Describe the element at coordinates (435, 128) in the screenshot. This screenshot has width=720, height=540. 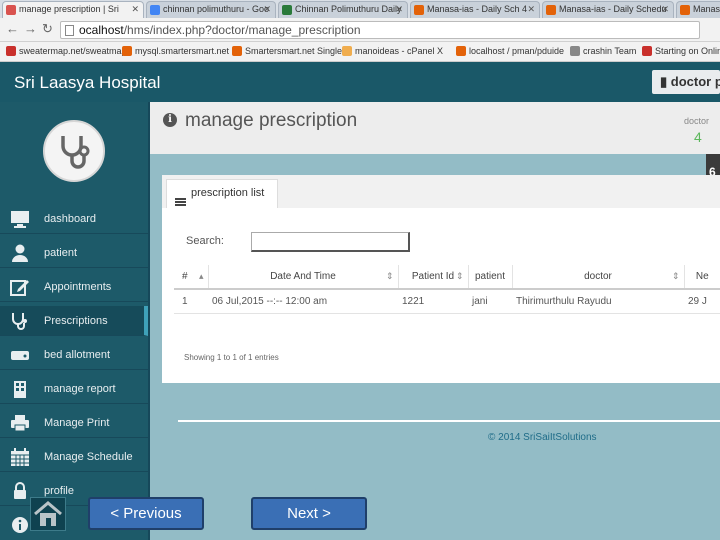
I see `page-title-bar: i manage prescription doctor 4` at that location.